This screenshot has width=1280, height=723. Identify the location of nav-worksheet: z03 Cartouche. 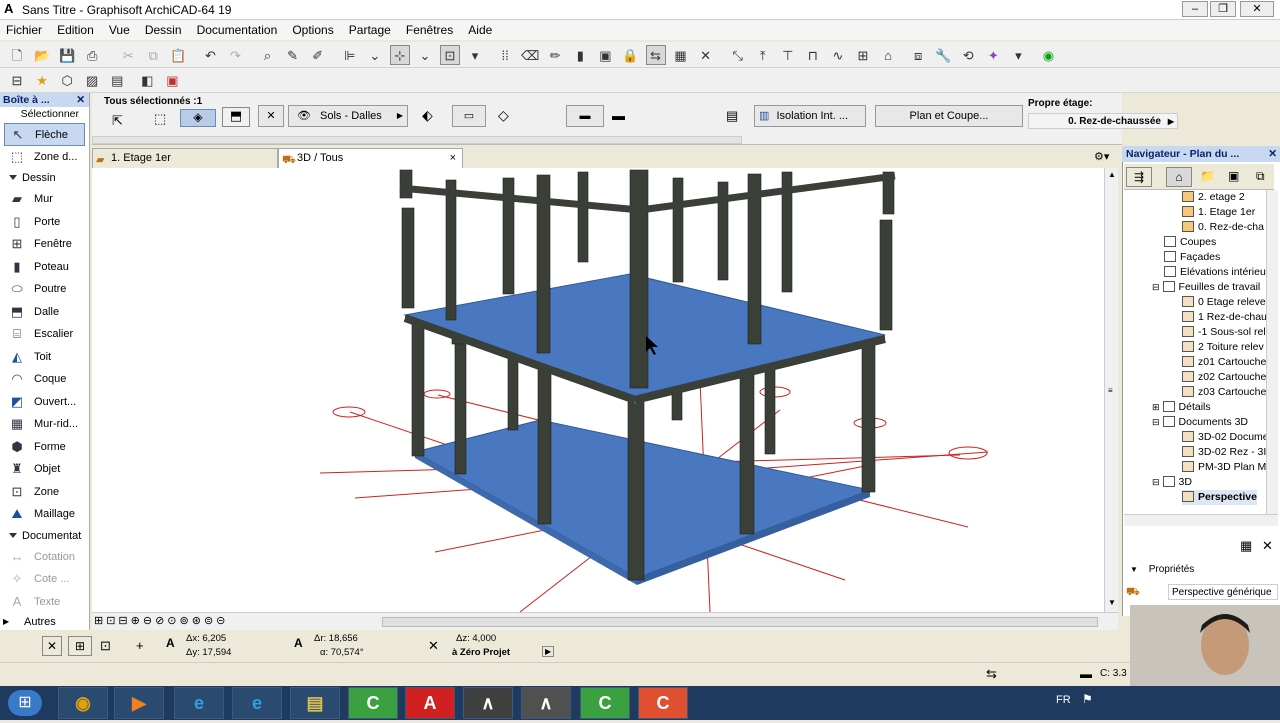
(1224, 392).